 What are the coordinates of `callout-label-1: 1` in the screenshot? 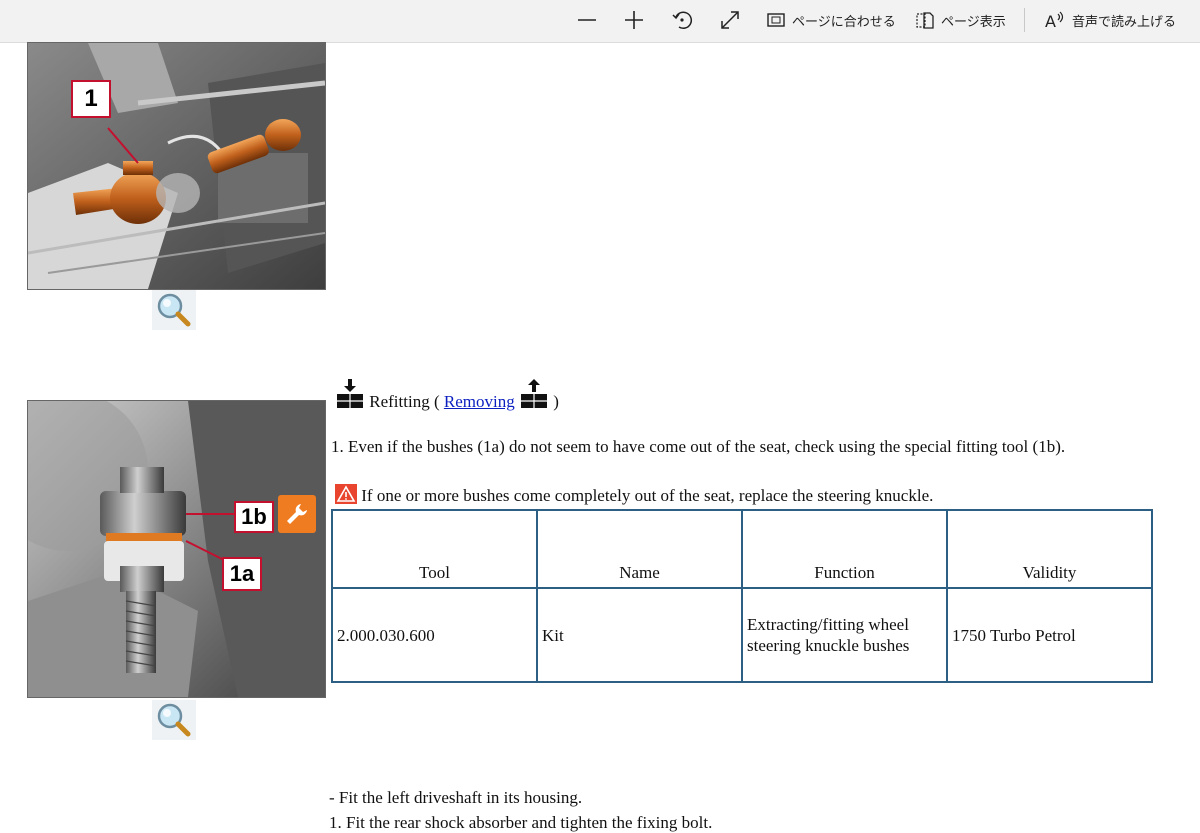 It's located at (91, 99).